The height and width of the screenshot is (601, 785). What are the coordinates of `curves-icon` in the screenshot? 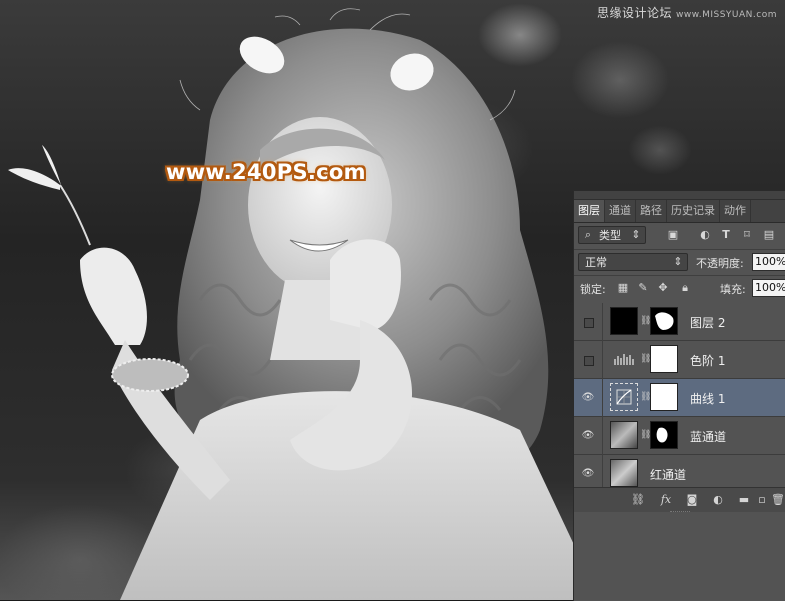 It's located at (624, 397).